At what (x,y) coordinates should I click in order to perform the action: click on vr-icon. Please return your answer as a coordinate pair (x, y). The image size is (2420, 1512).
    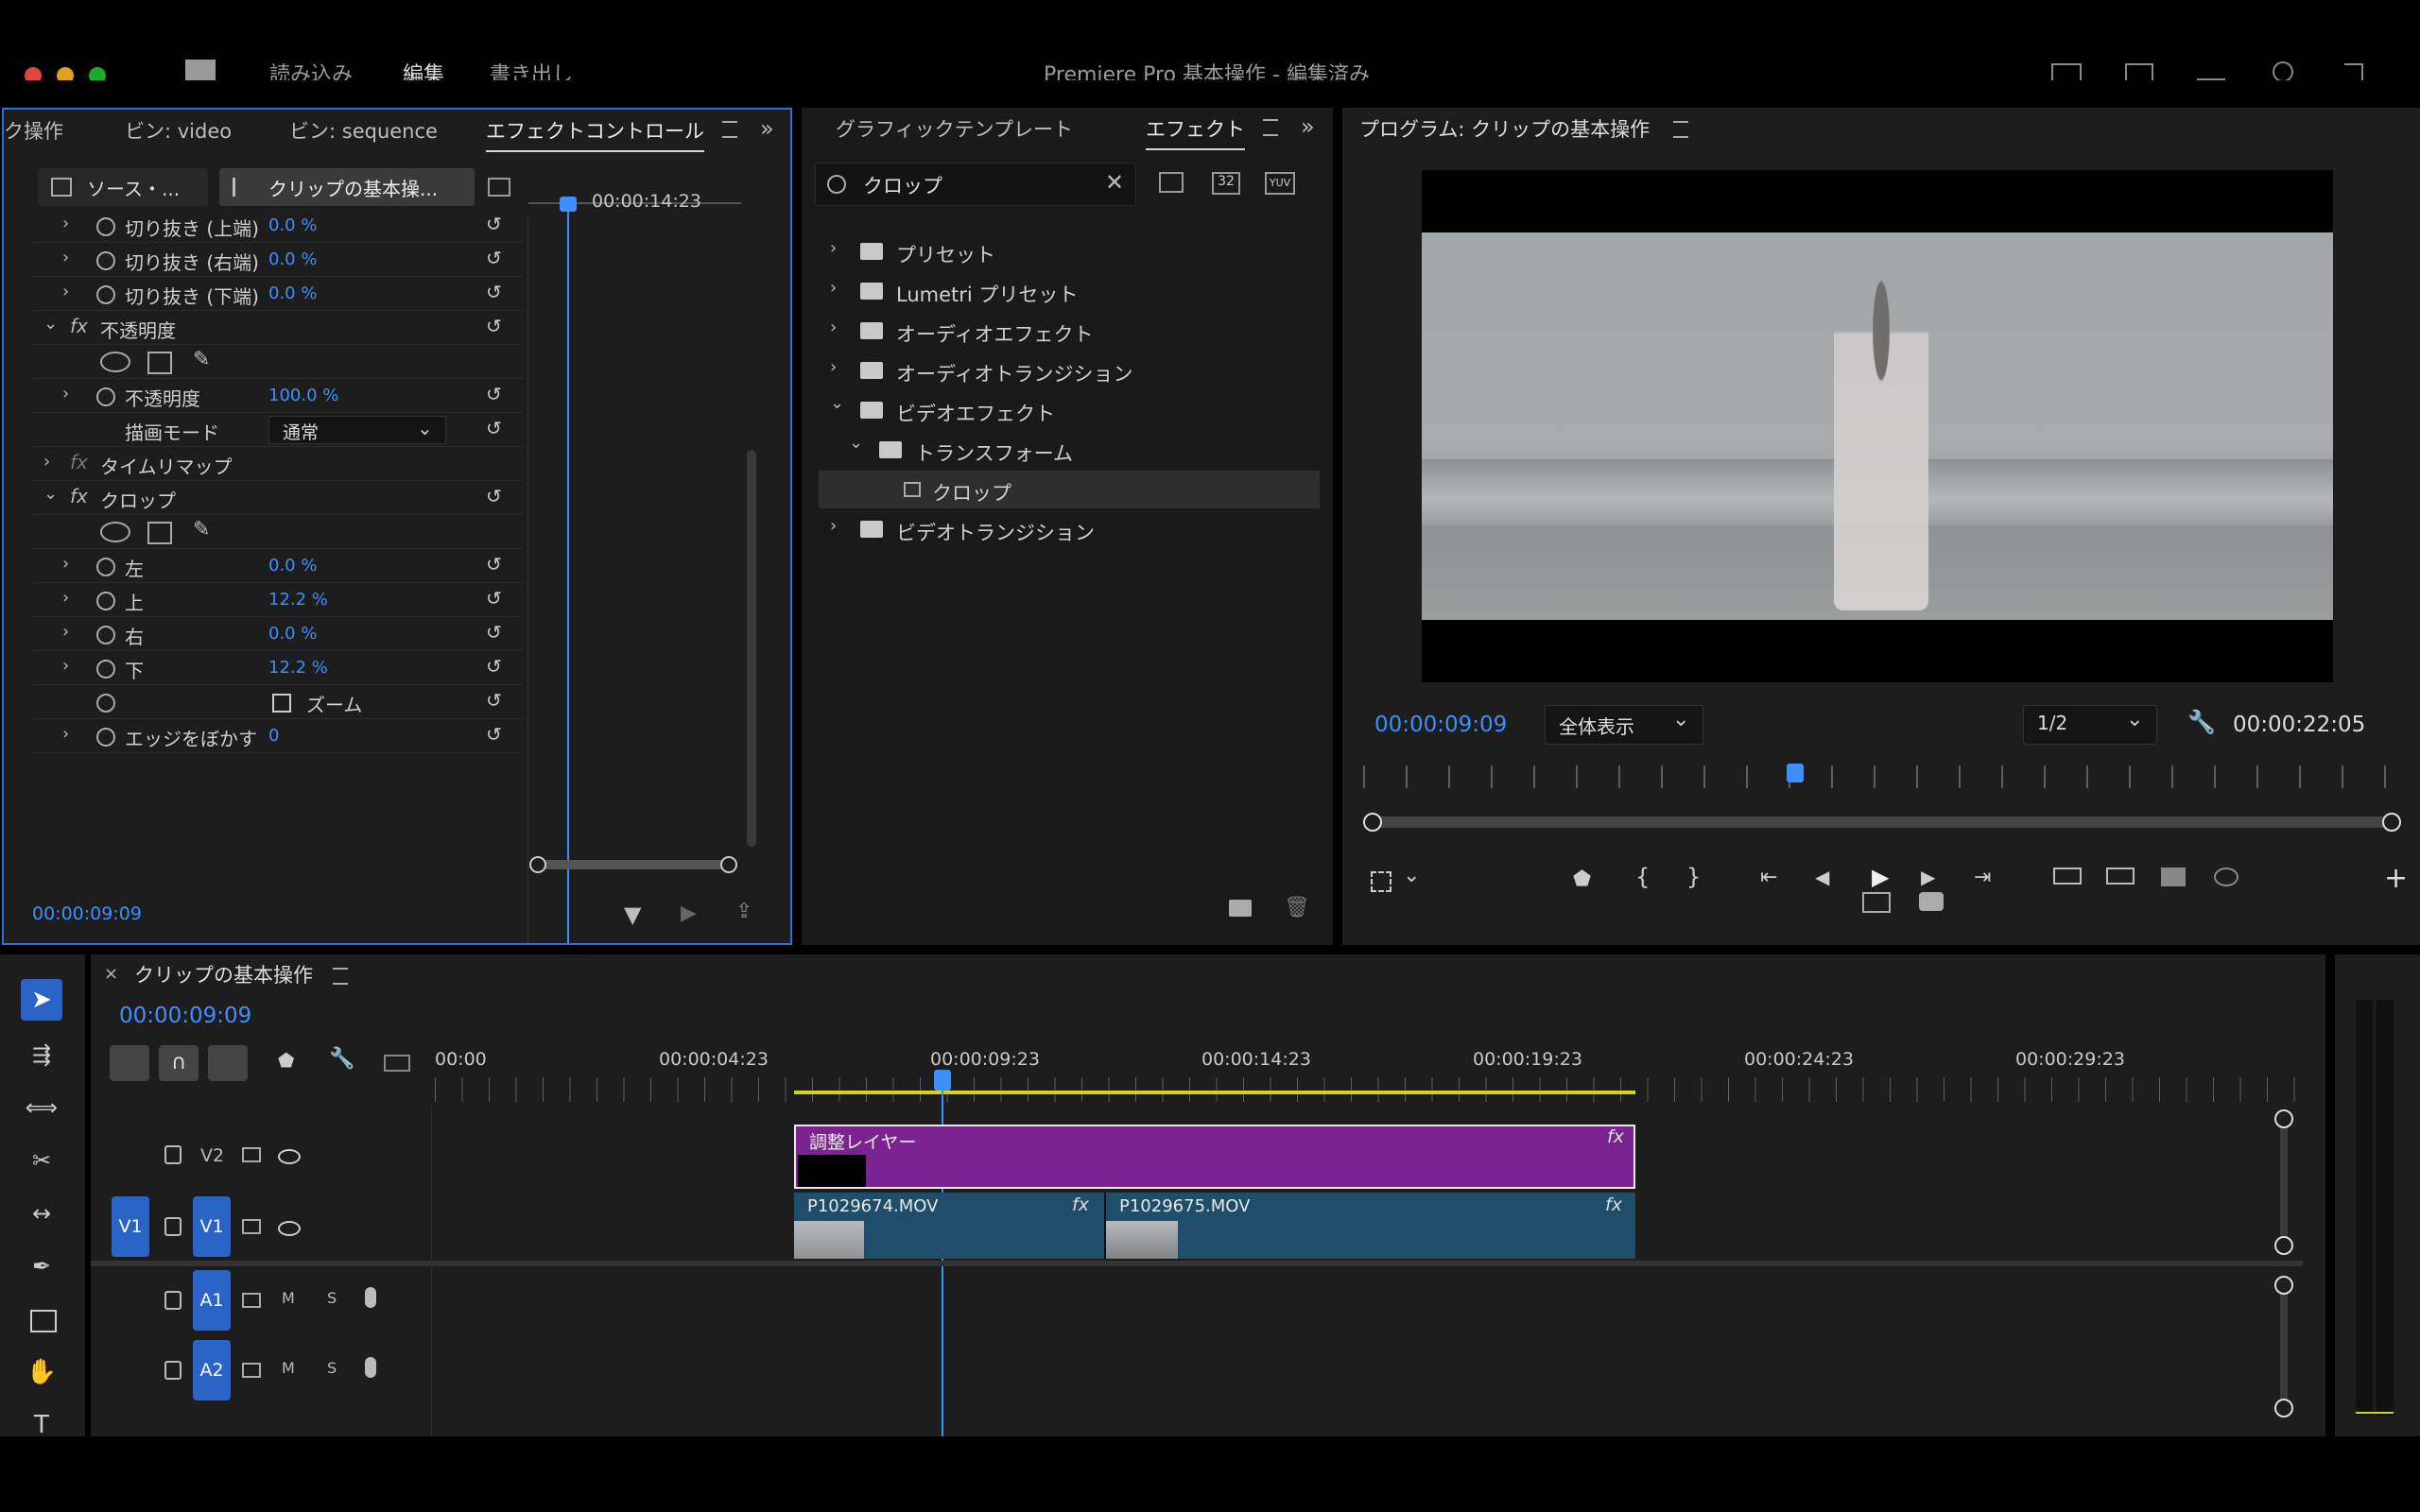
    Looking at the image, I should click on (2226, 877).